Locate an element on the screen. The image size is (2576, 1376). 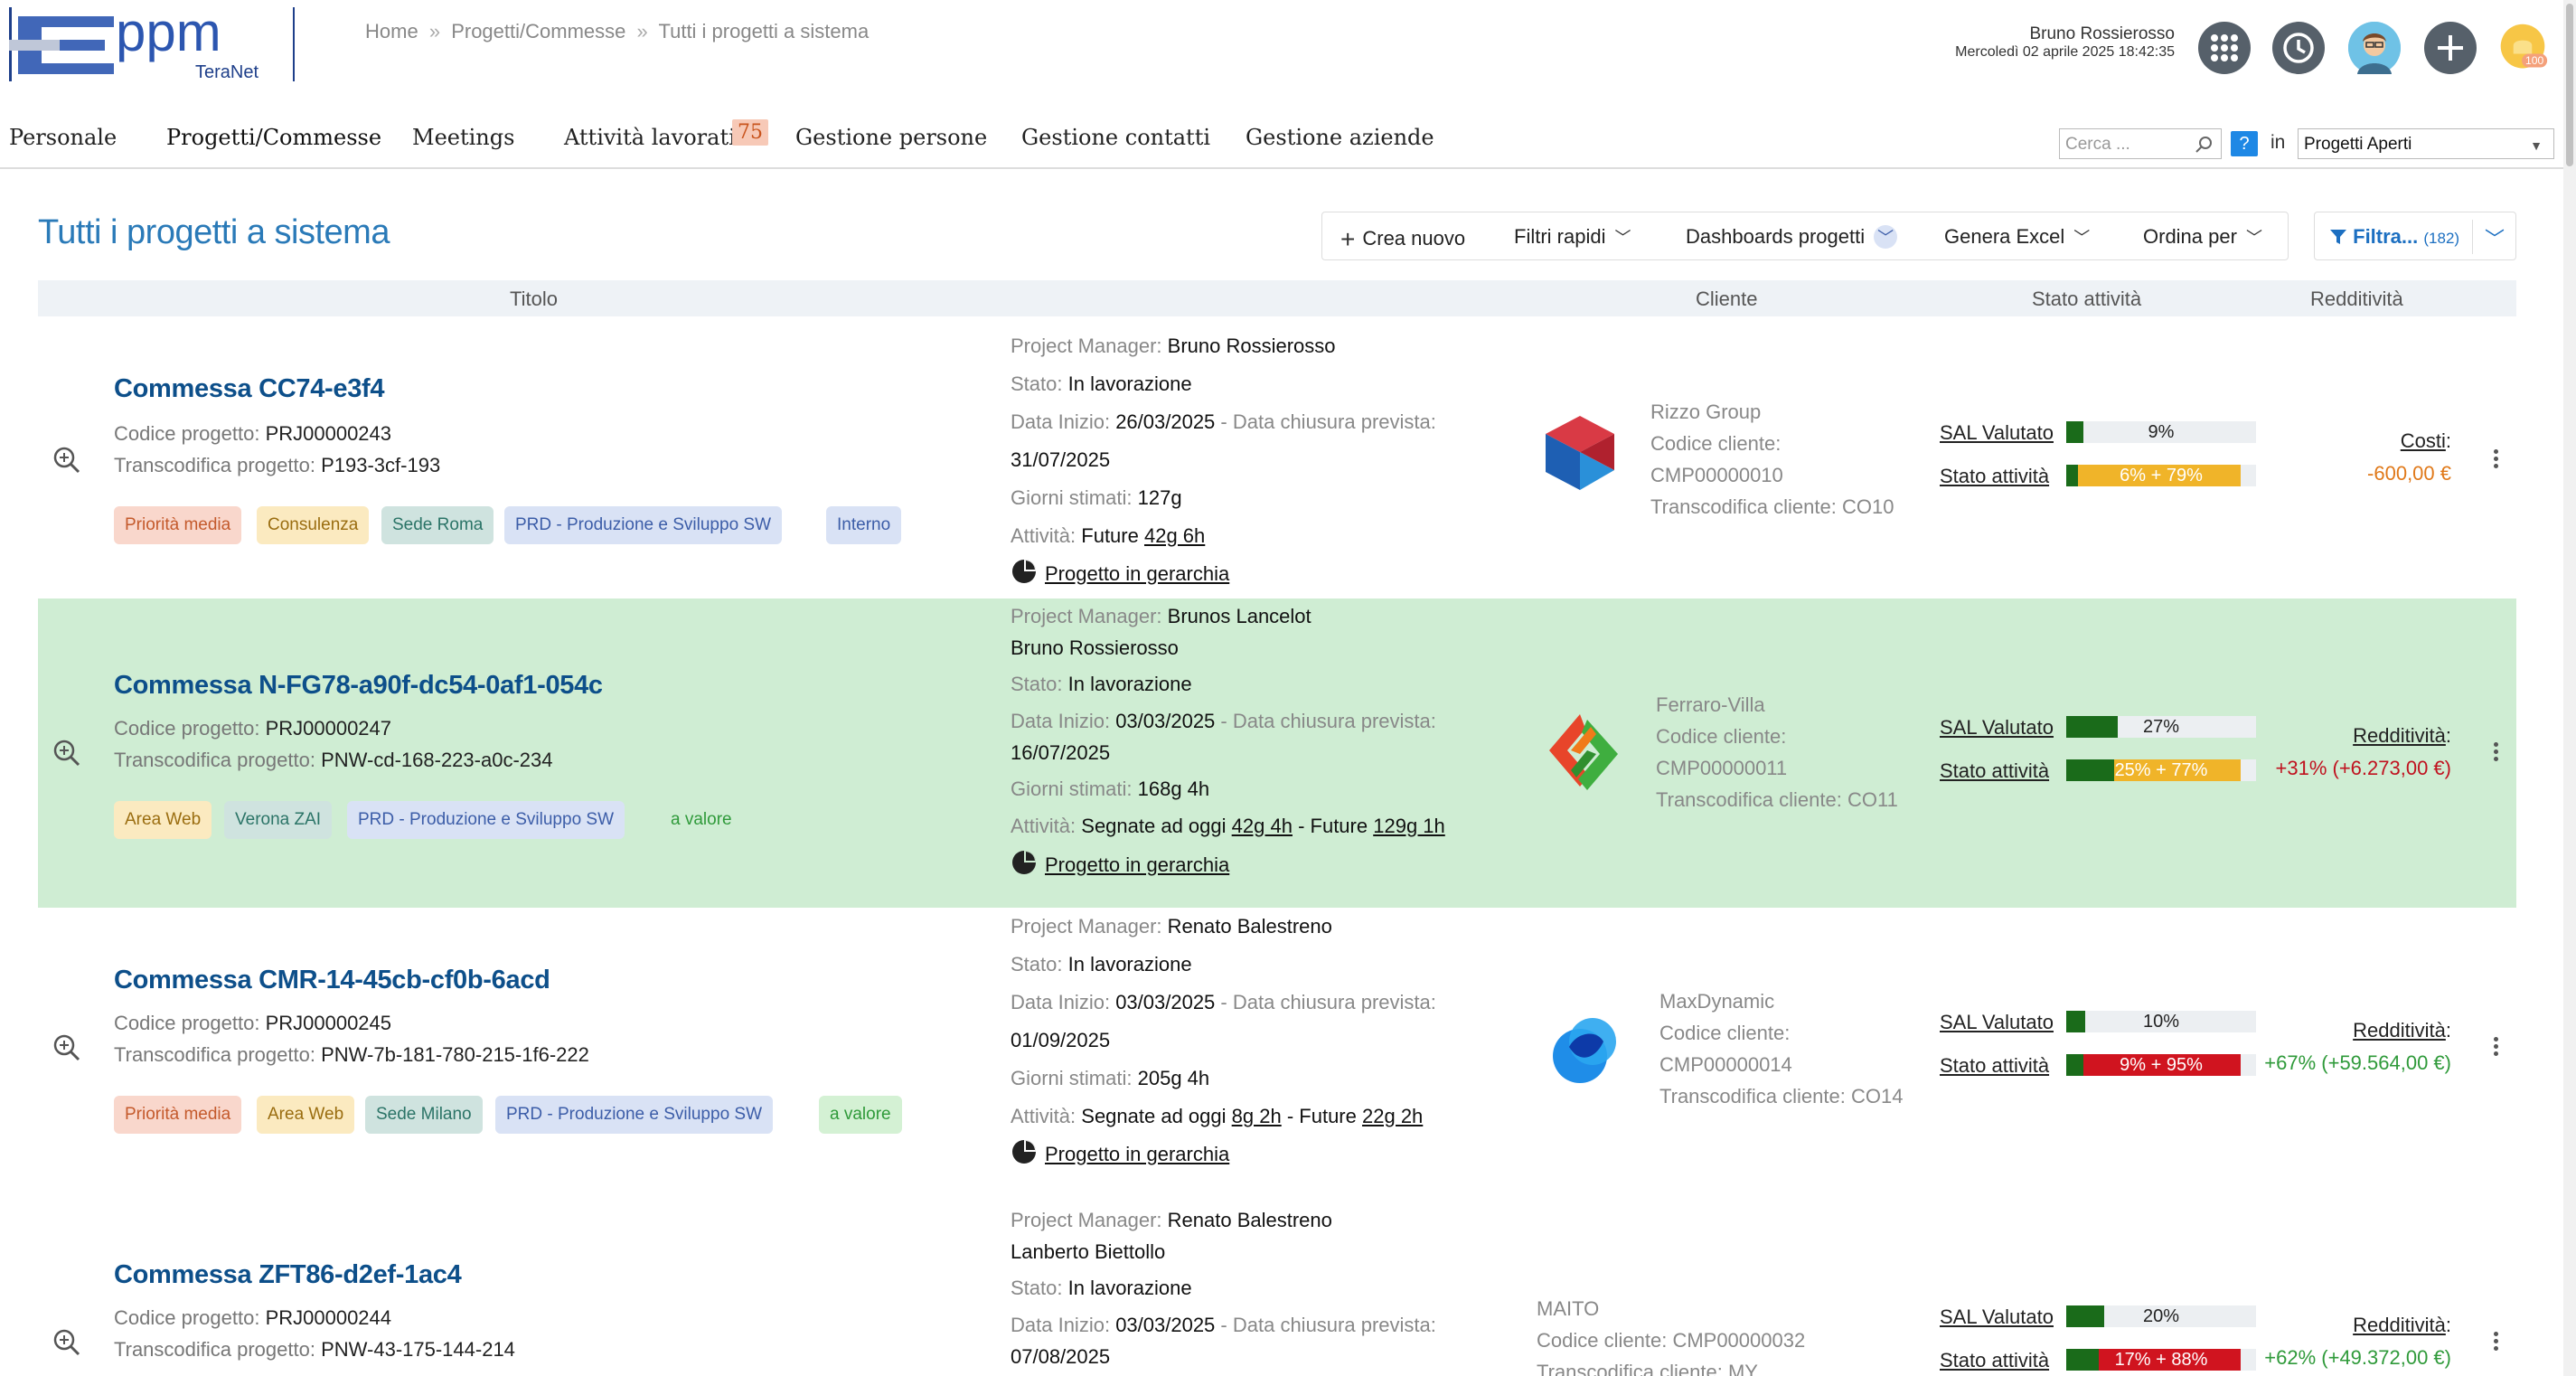
nav-gestione-aziende: Gestione aziende is located at coordinates (1340, 138).